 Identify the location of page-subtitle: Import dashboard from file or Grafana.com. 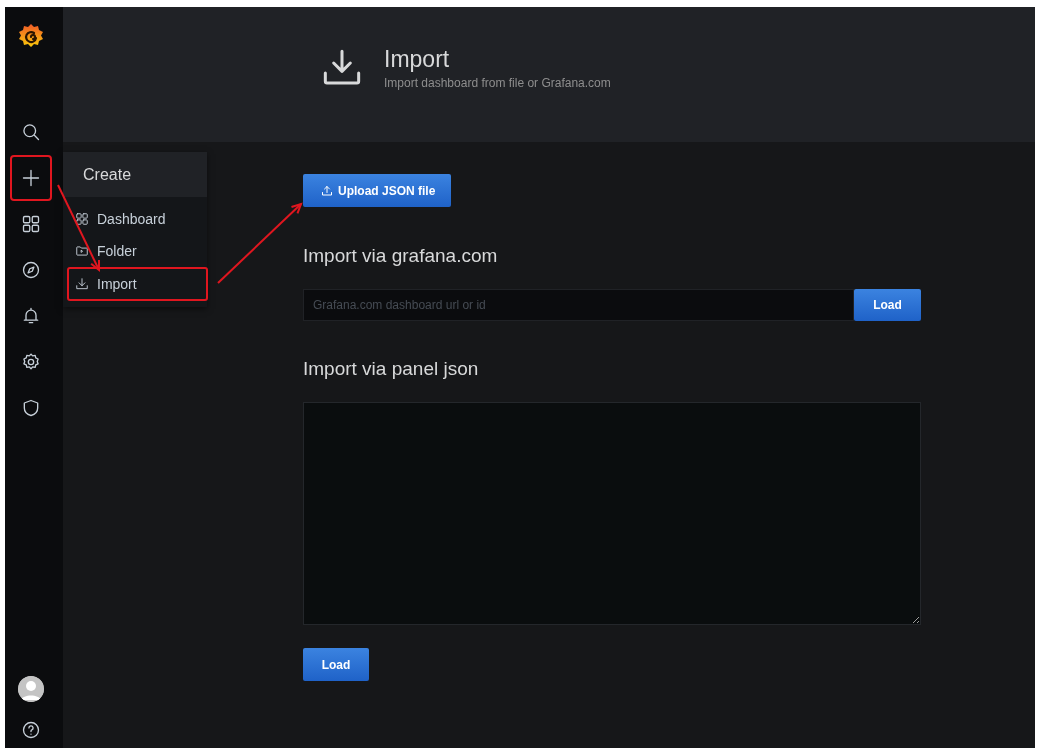
(497, 82).